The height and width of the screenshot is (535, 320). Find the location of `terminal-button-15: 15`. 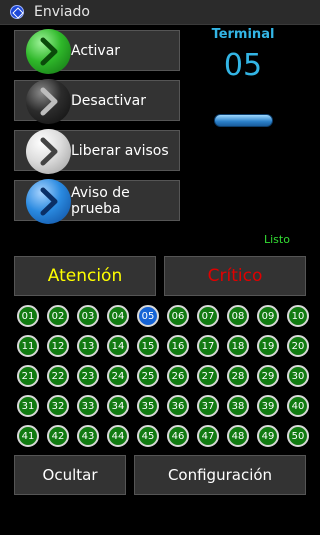

terminal-button-15: 15 is located at coordinates (148, 346).